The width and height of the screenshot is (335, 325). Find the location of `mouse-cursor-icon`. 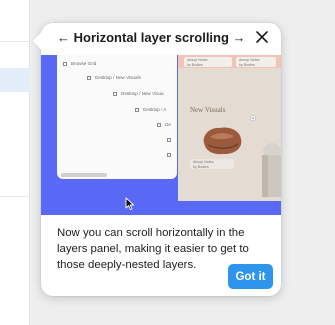

mouse-cursor-icon is located at coordinates (130, 204).